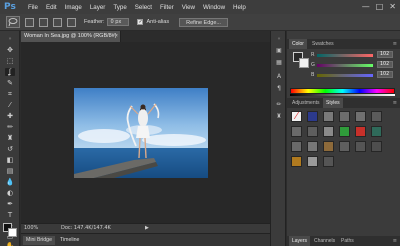  What do you see at coordinates (239, 7) in the screenshot?
I see `menu-help: Help` at bounding box center [239, 7].